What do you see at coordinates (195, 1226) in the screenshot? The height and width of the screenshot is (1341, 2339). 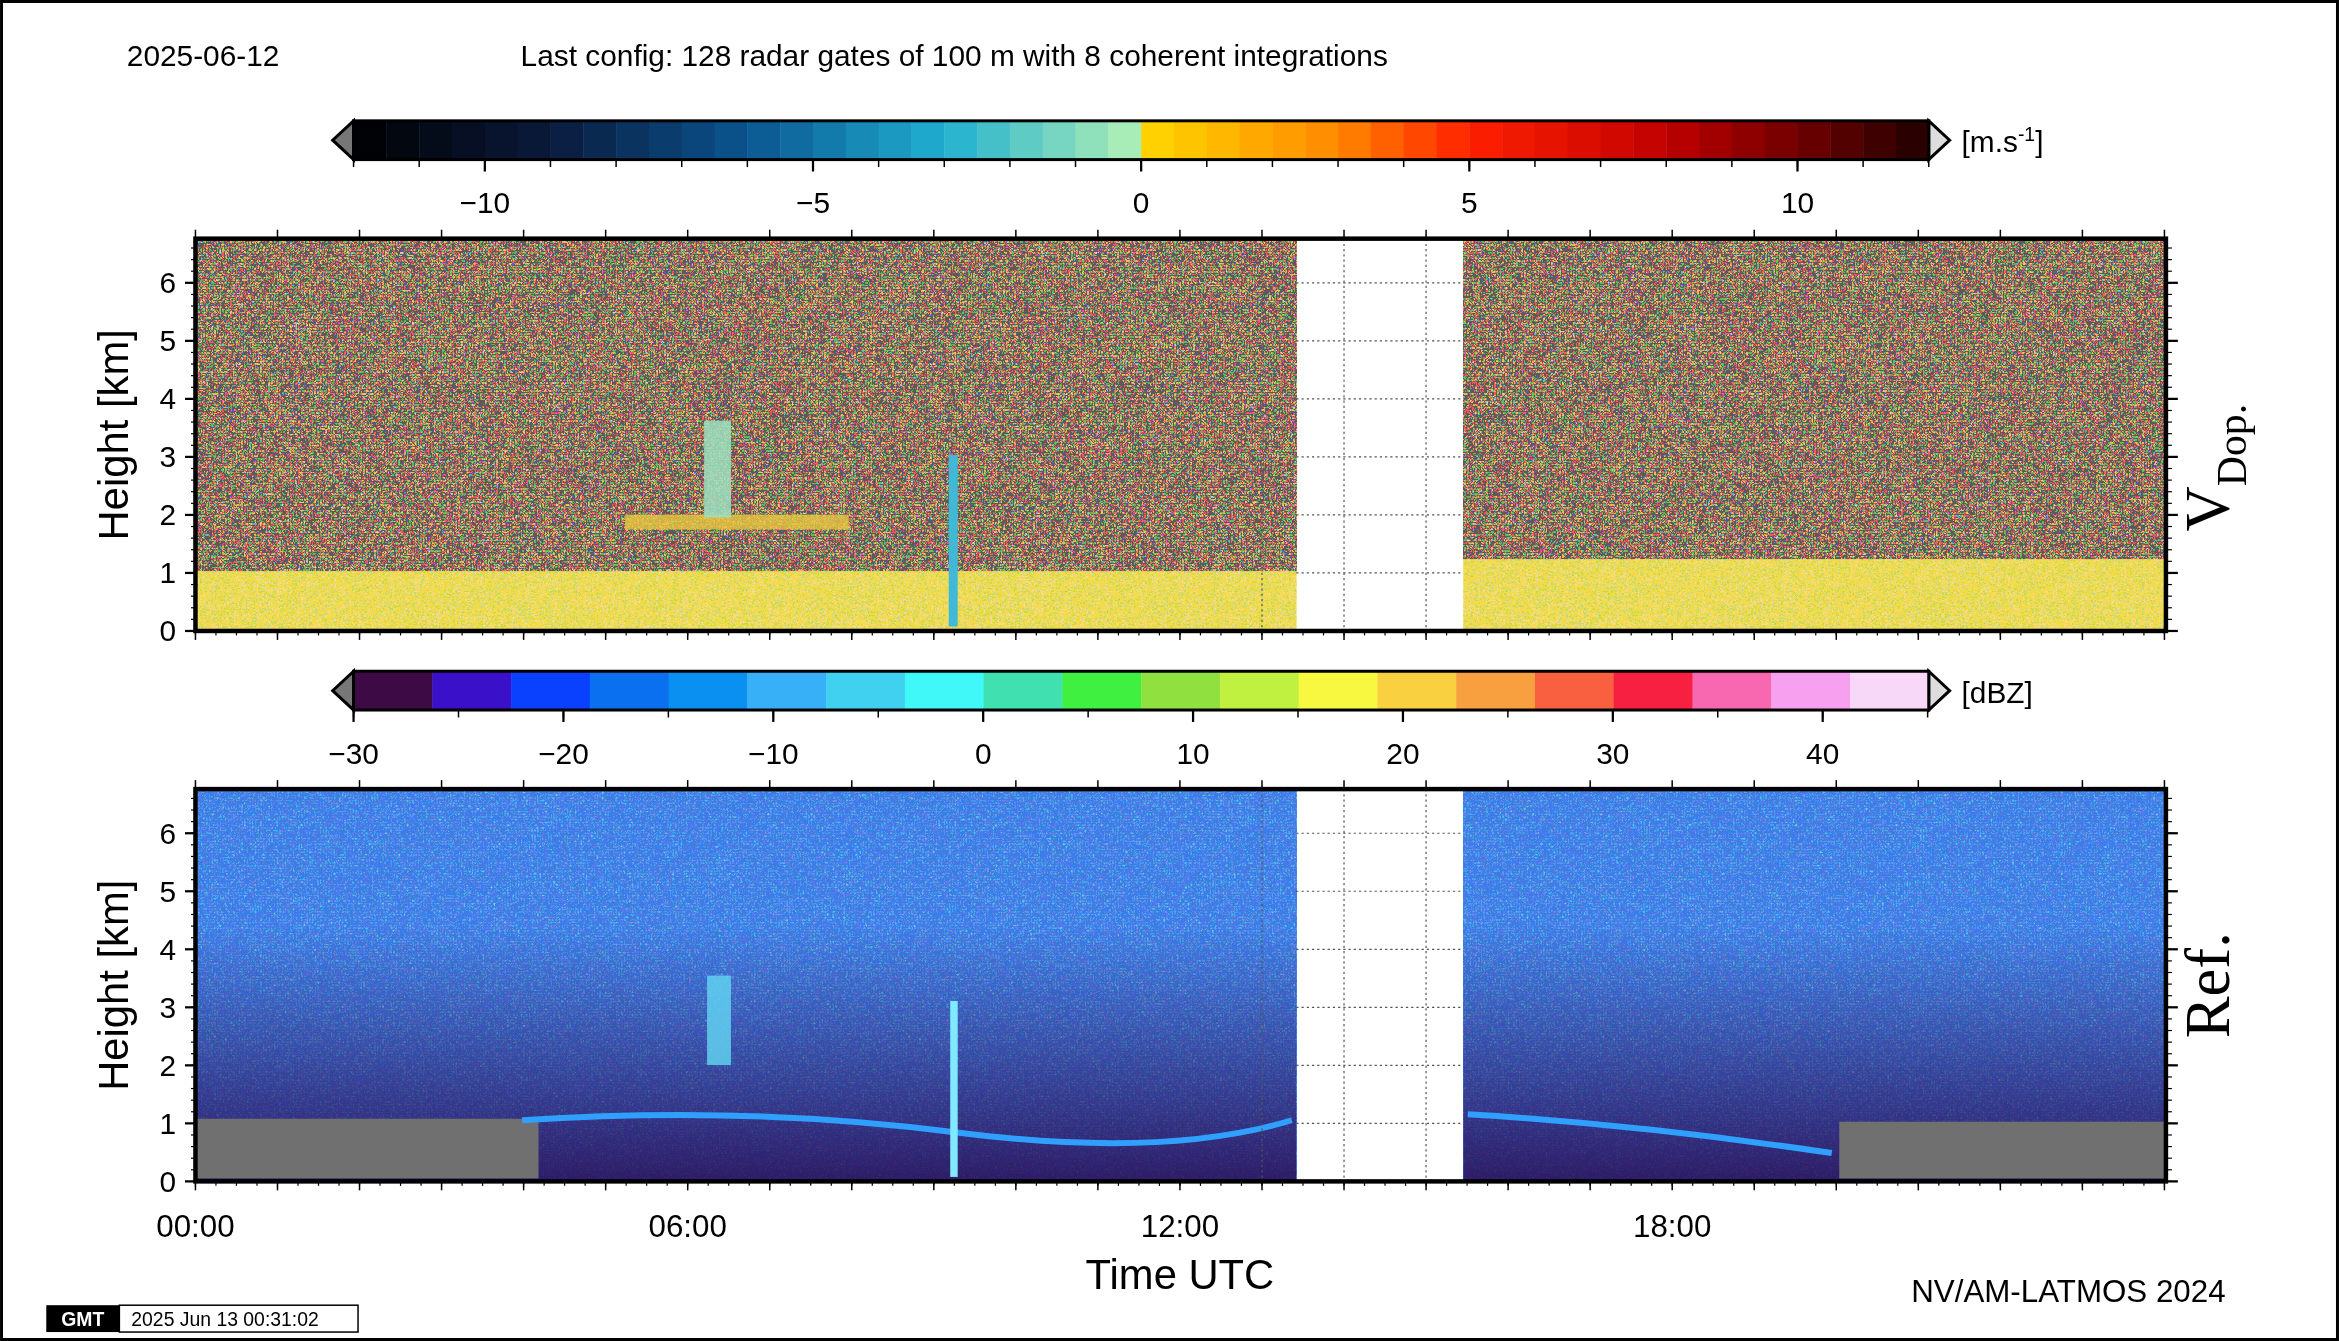 I see `x-tick-label: 00:00` at bounding box center [195, 1226].